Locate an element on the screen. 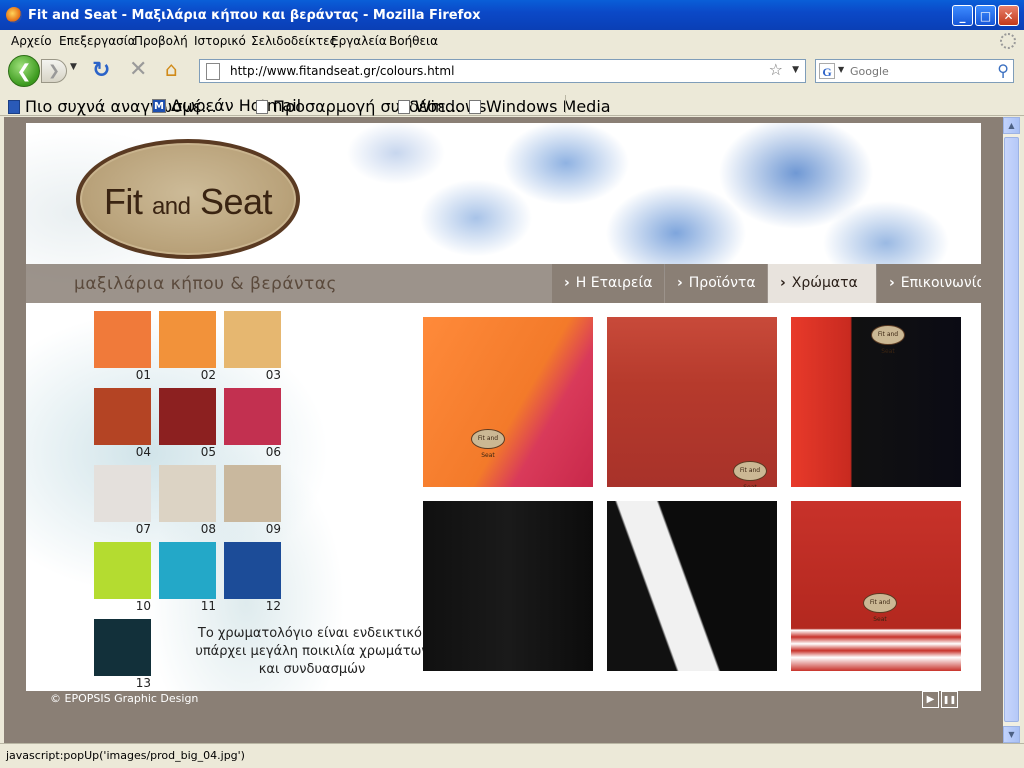 The width and height of the screenshot is (1024, 768). reload-icon: ↻ is located at coordinates (101, 70).